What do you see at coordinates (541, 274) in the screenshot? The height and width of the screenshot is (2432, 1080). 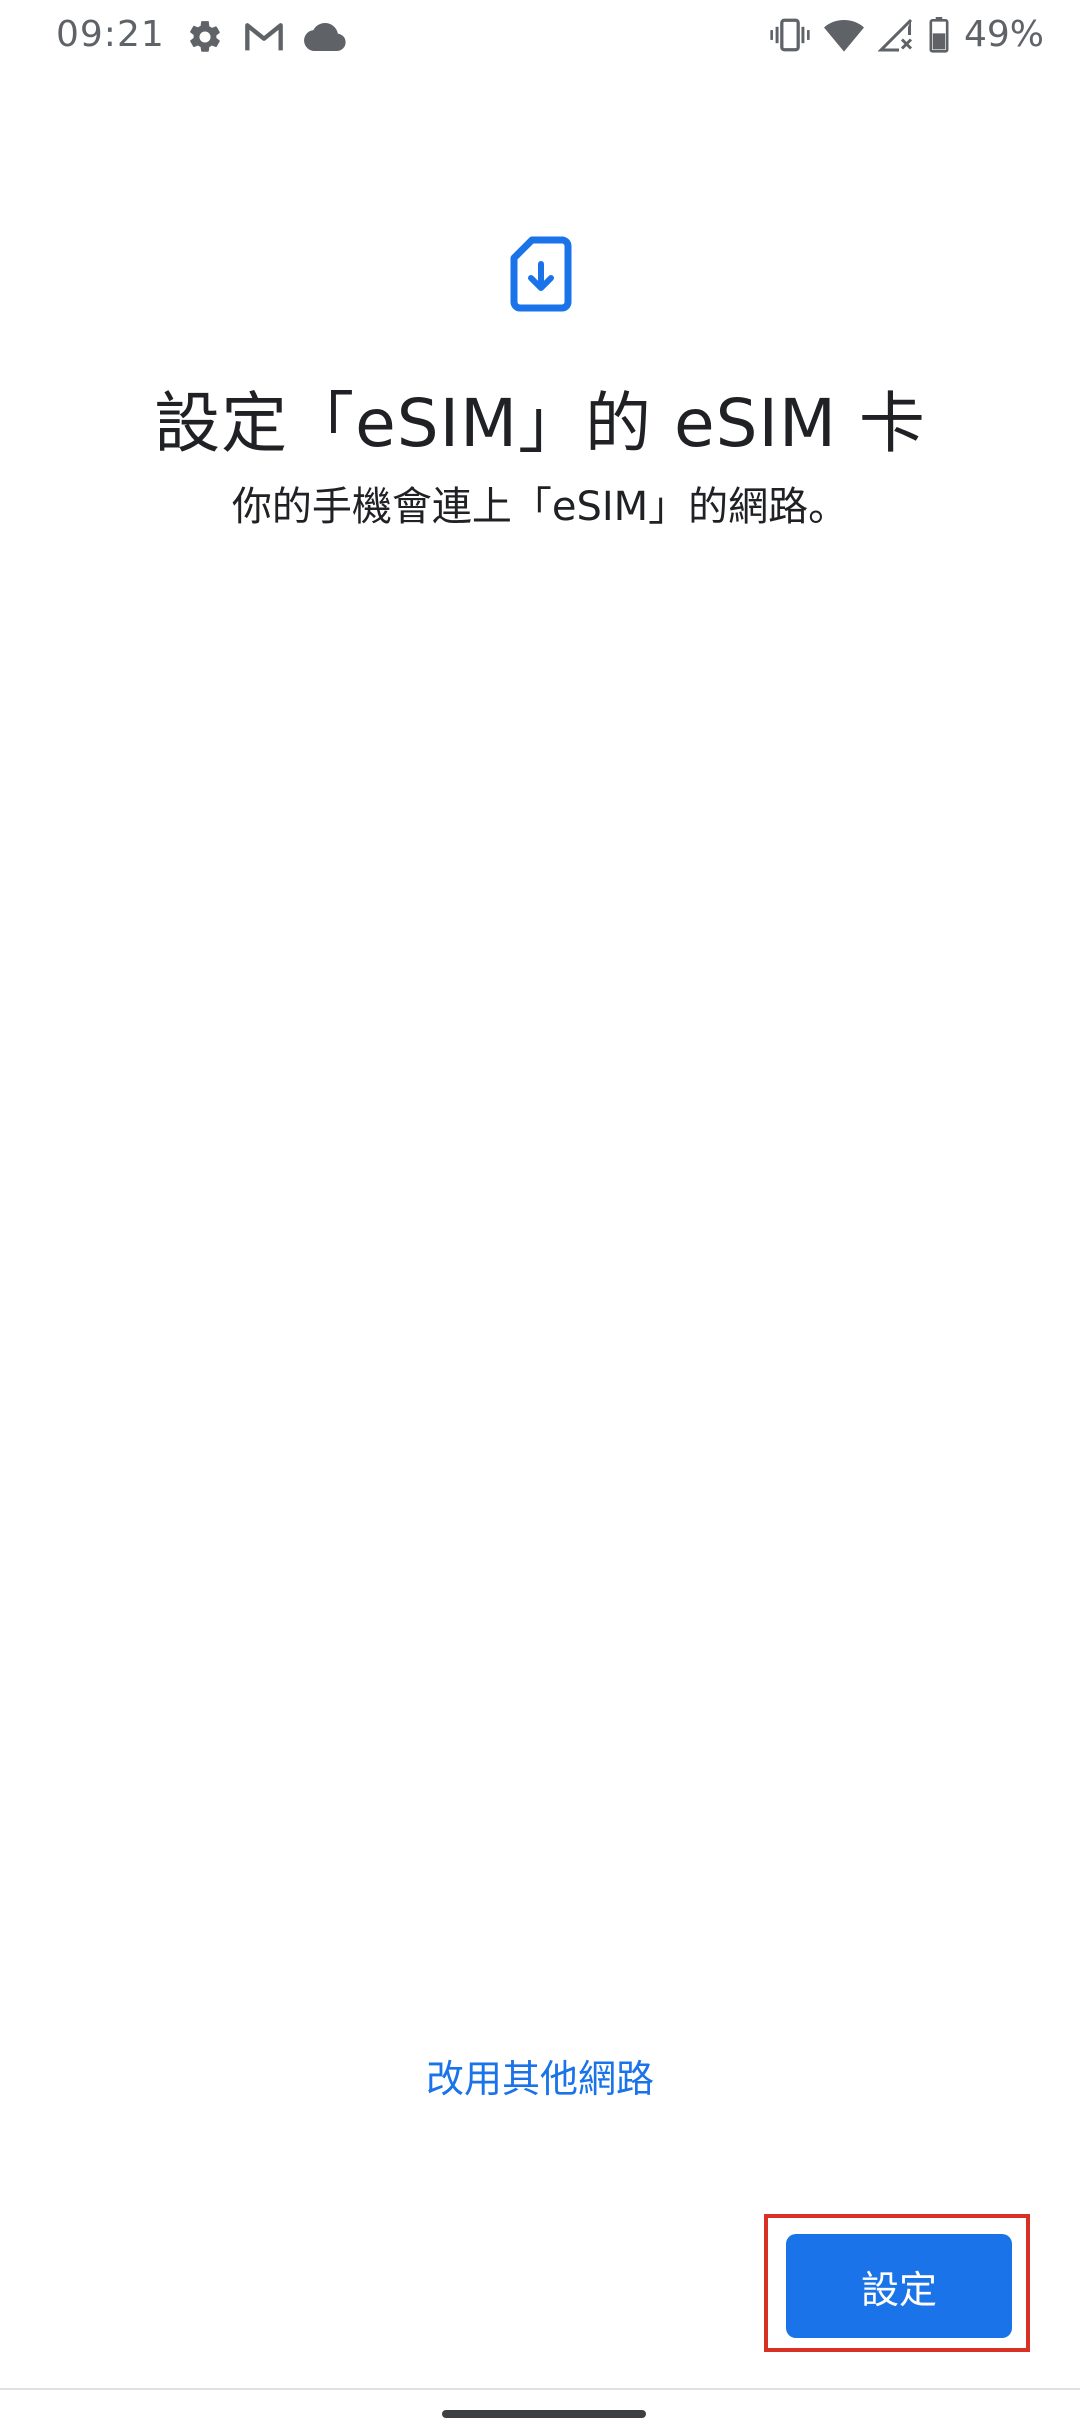 I see `esim-download-icon` at bounding box center [541, 274].